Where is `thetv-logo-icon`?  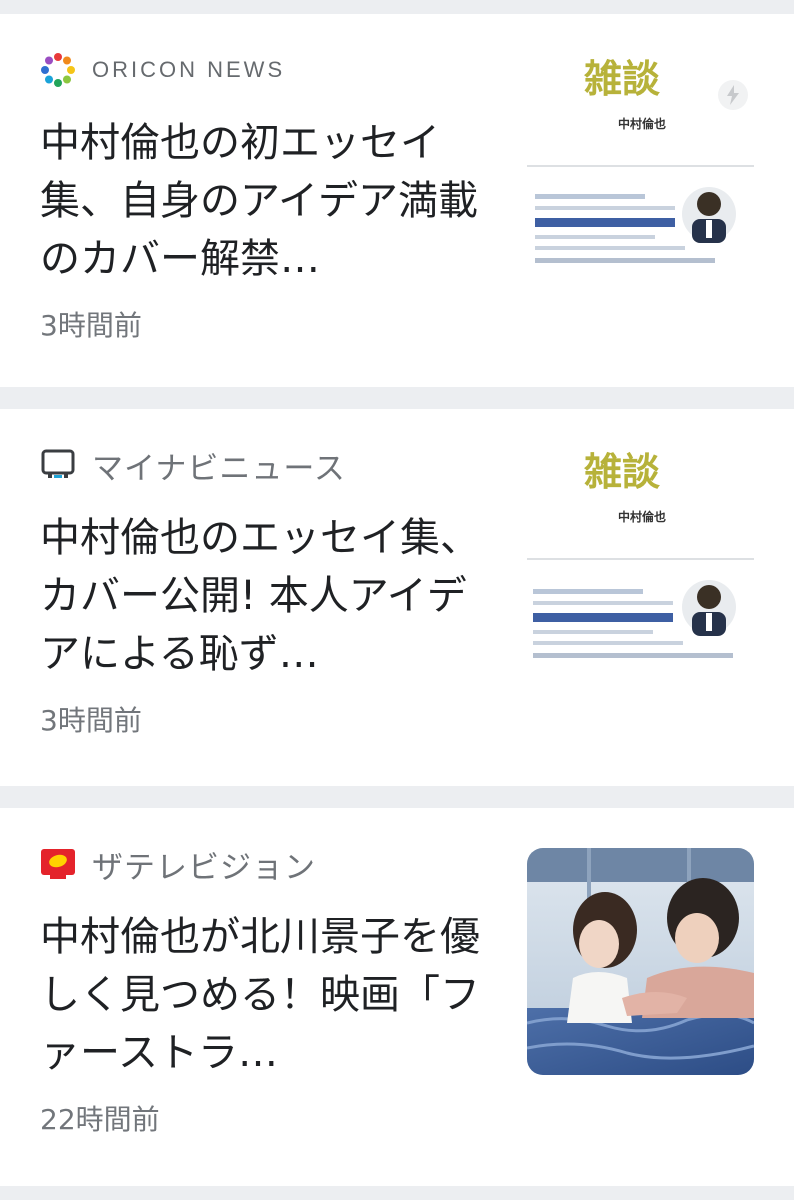
thetv-logo-icon is located at coordinates (58, 864).